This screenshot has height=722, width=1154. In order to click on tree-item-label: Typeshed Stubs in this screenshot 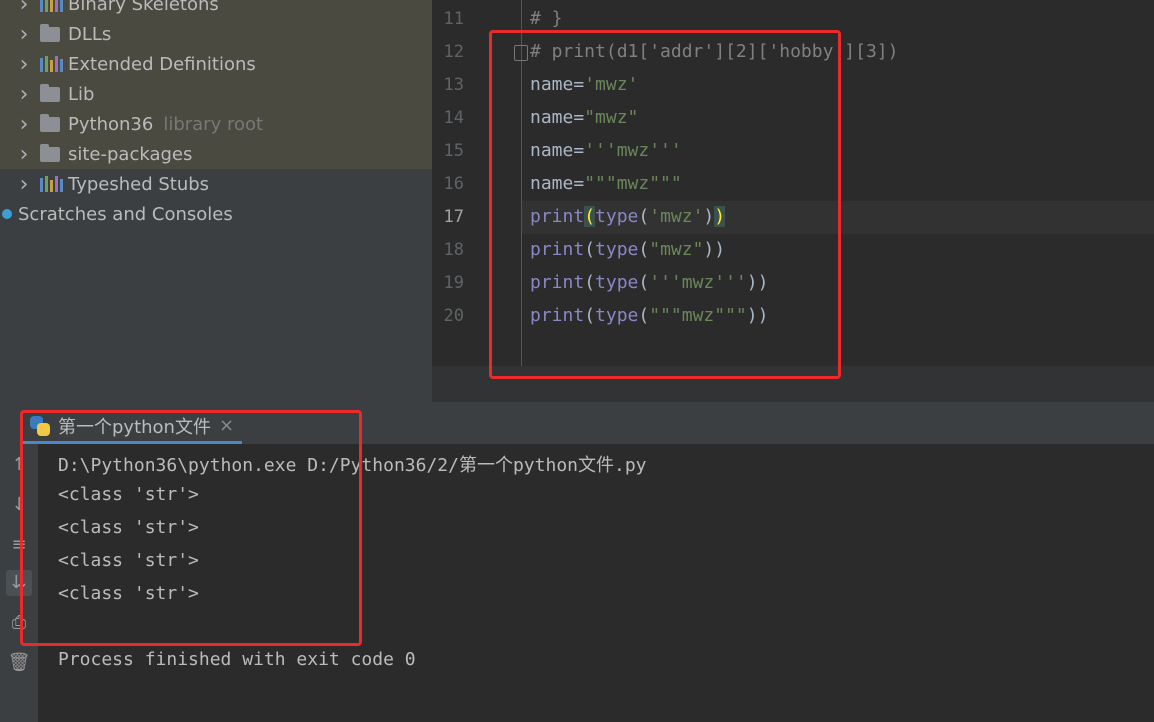, I will do `click(139, 184)`.